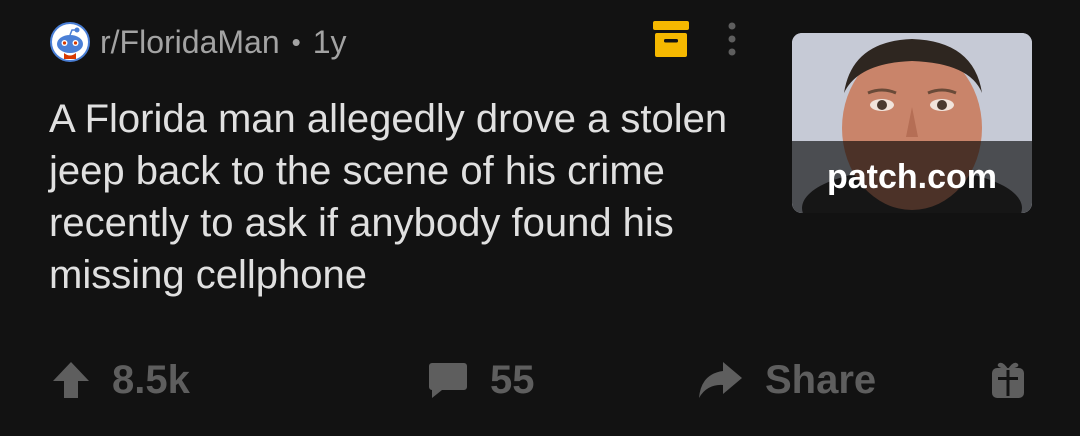  I want to click on upvote-arrow-icon, so click(71, 380).